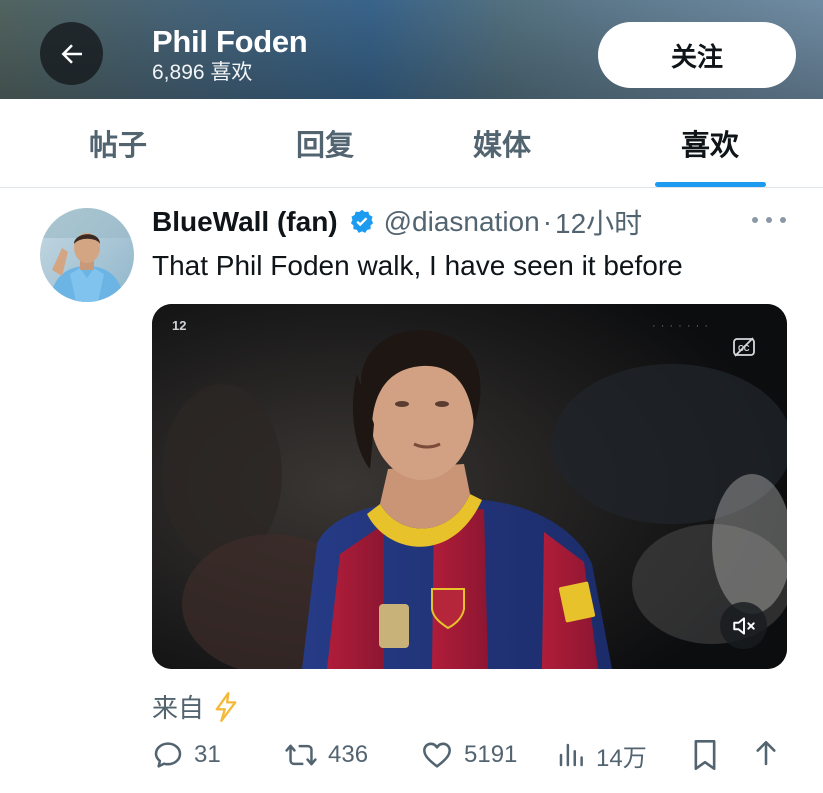 Image resolution: width=823 pixels, height=793 pixels. What do you see at coordinates (411, 49) in the screenshot?
I see `profile-header-banner: Phil Foden 6,896 喜欢 关注` at bounding box center [411, 49].